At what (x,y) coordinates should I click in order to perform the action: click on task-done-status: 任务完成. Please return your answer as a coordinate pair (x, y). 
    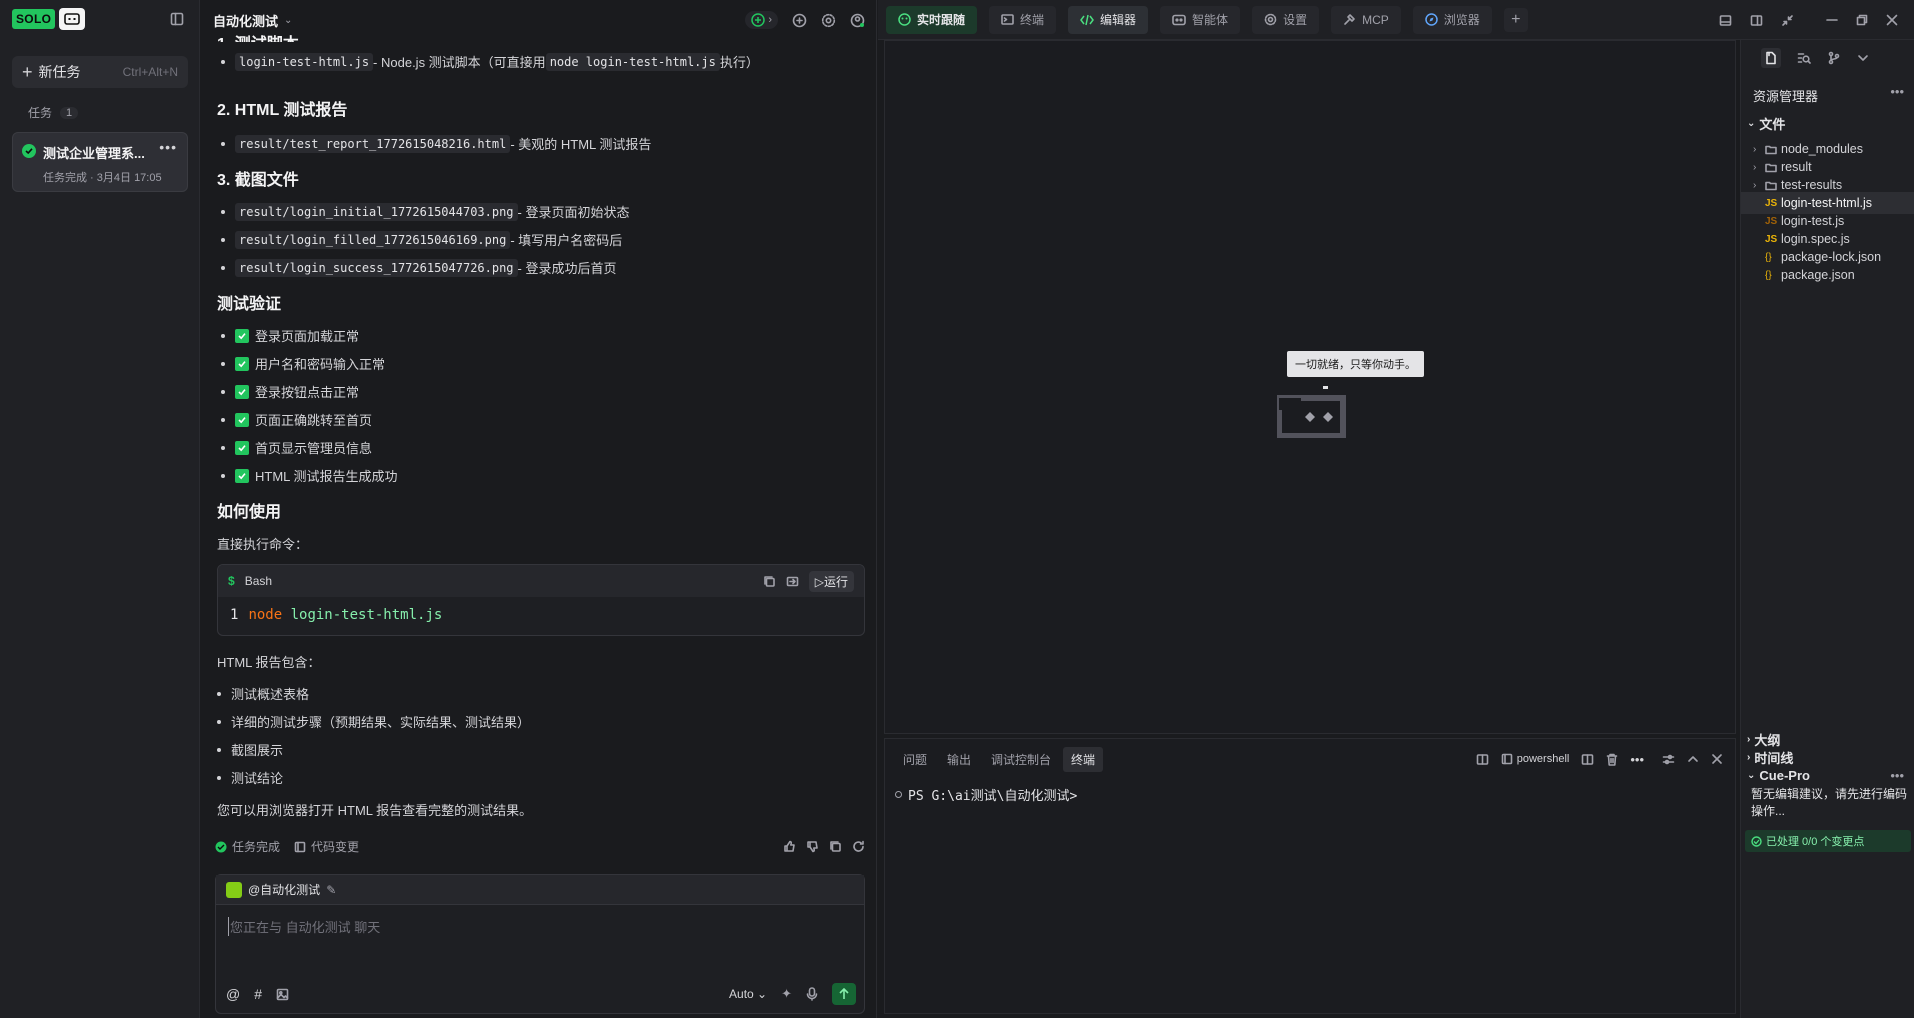
    Looking at the image, I should click on (247, 846).